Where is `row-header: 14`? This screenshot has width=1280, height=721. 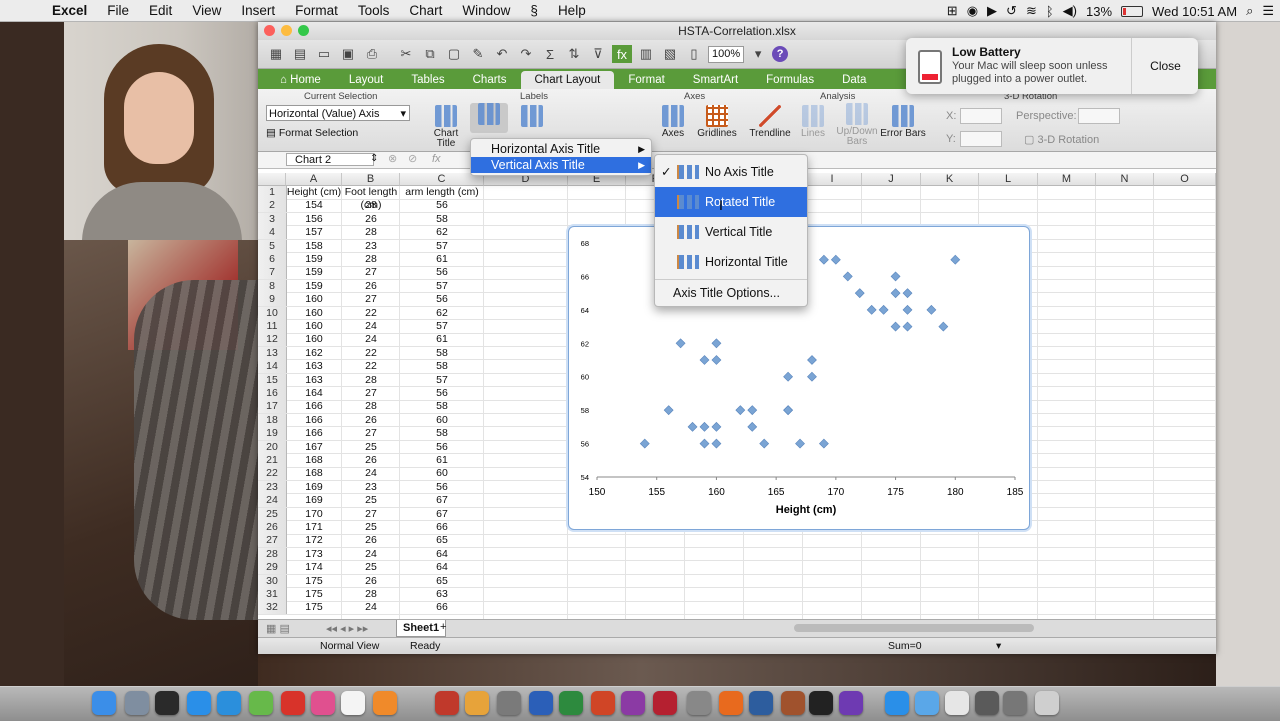
row-header: 14 is located at coordinates (272, 367).